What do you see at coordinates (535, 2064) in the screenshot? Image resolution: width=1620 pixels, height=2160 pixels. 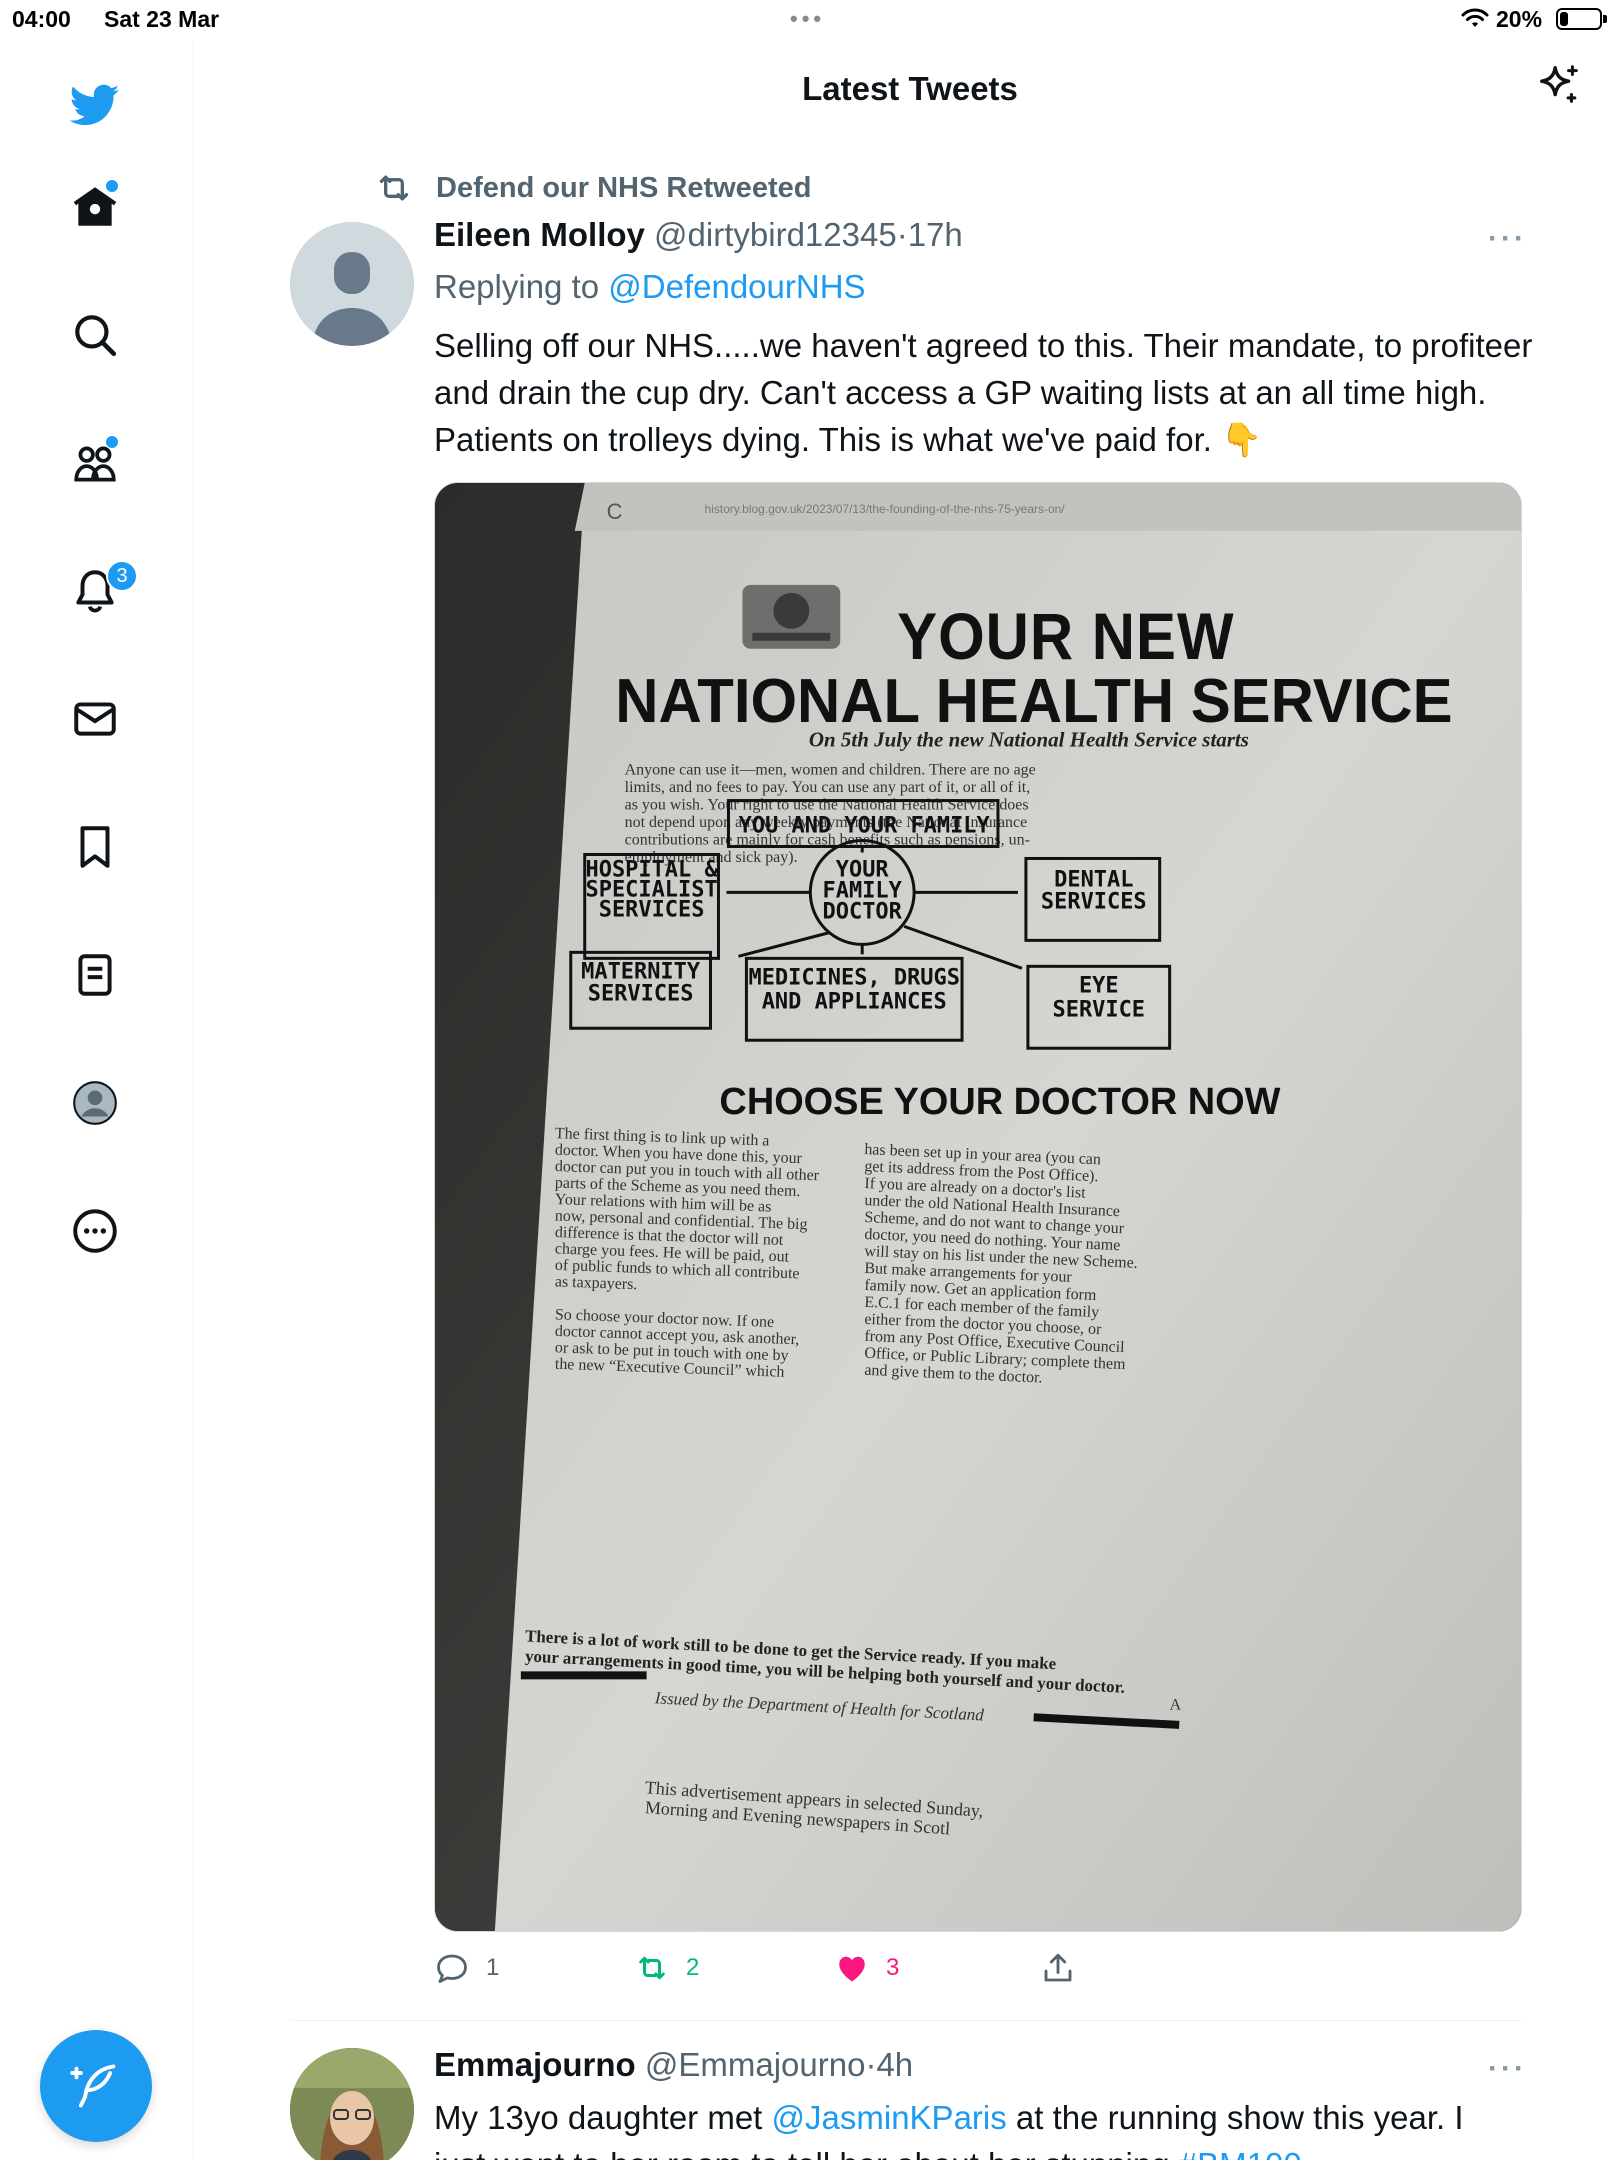 I see `author-name: Emmajourno` at bounding box center [535, 2064].